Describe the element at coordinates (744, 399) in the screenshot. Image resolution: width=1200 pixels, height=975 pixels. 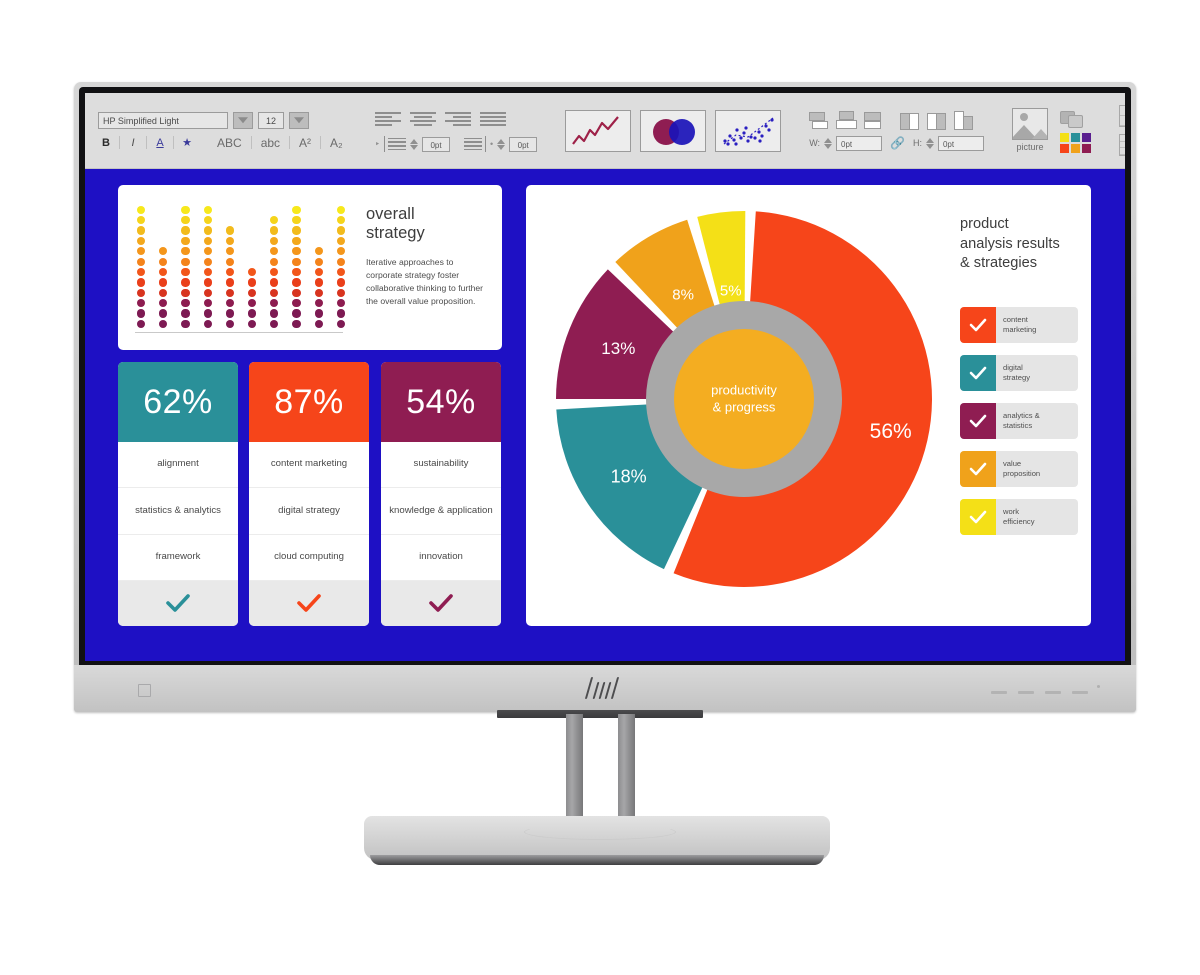
I see `donut-chart: productivity & progress 56% 18% 13% 8% 5%` at that location.